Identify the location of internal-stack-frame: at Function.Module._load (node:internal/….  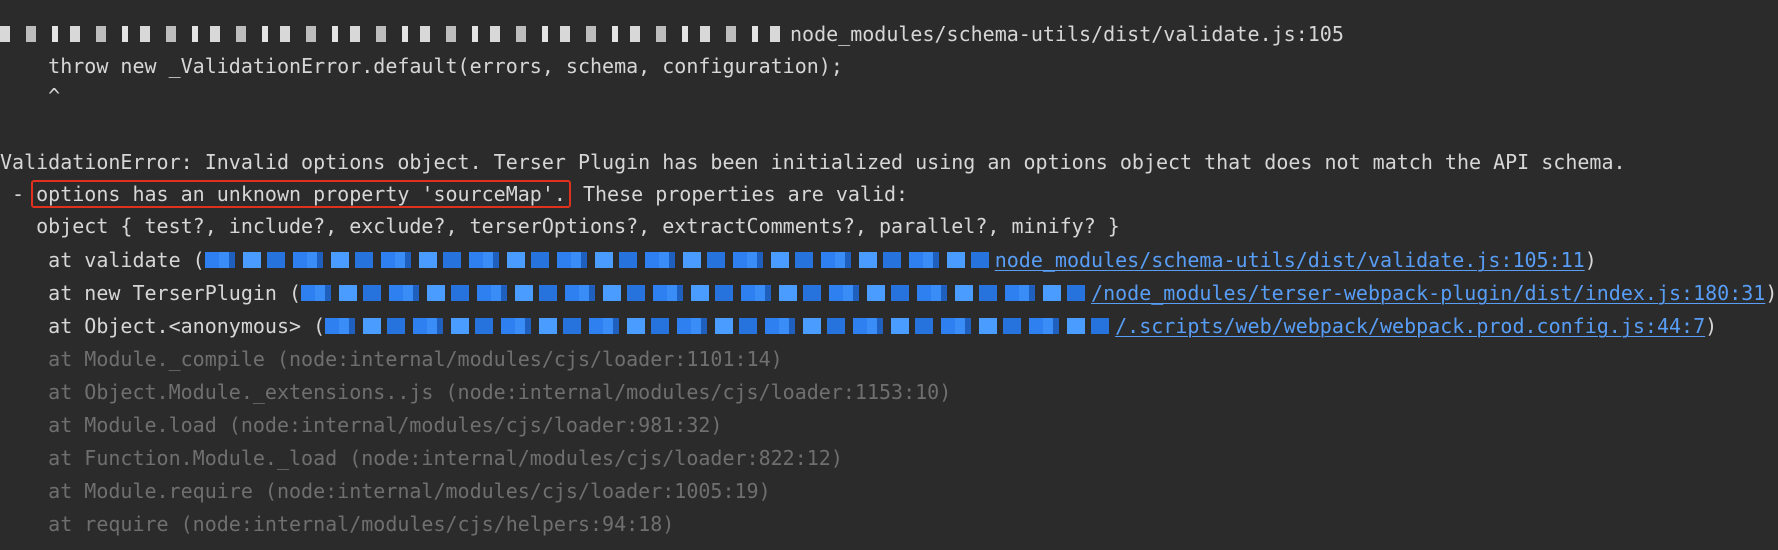
(421, 458).